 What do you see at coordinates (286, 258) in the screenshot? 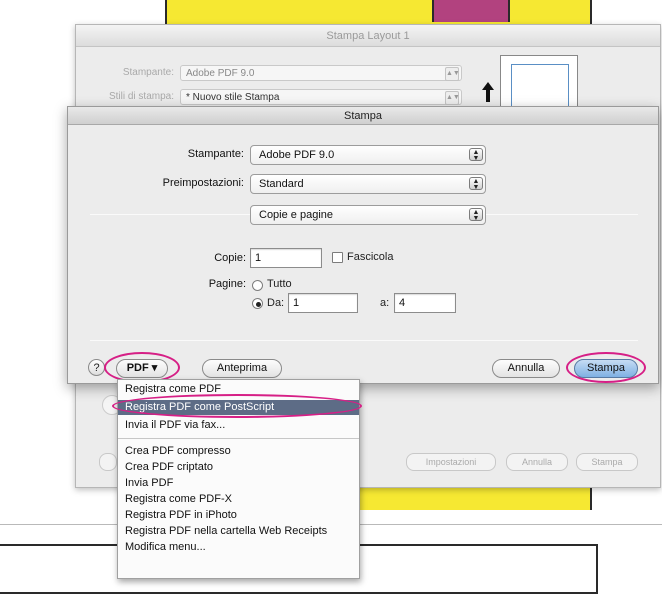
I see `copies-field: 1` at bounding box center [286, 258].